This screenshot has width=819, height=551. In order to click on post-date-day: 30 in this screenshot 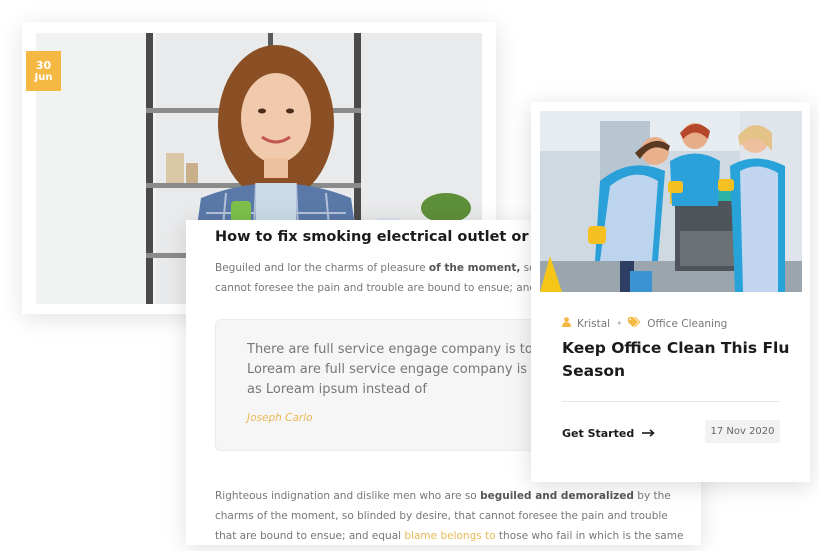, I will do `click(43, 65)`.